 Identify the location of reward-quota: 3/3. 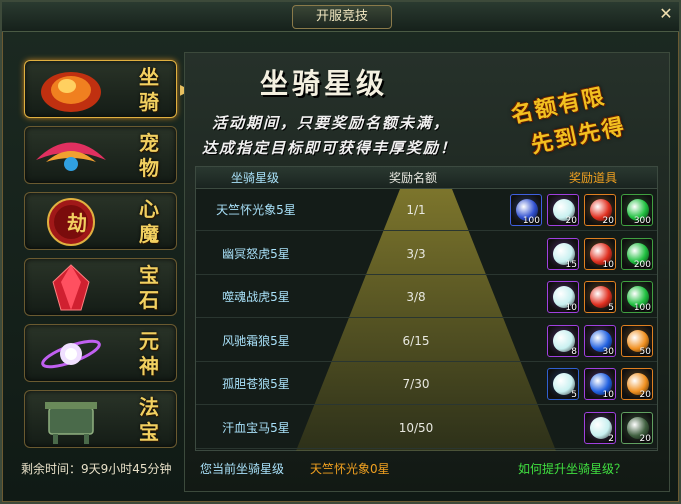
(416, 253).